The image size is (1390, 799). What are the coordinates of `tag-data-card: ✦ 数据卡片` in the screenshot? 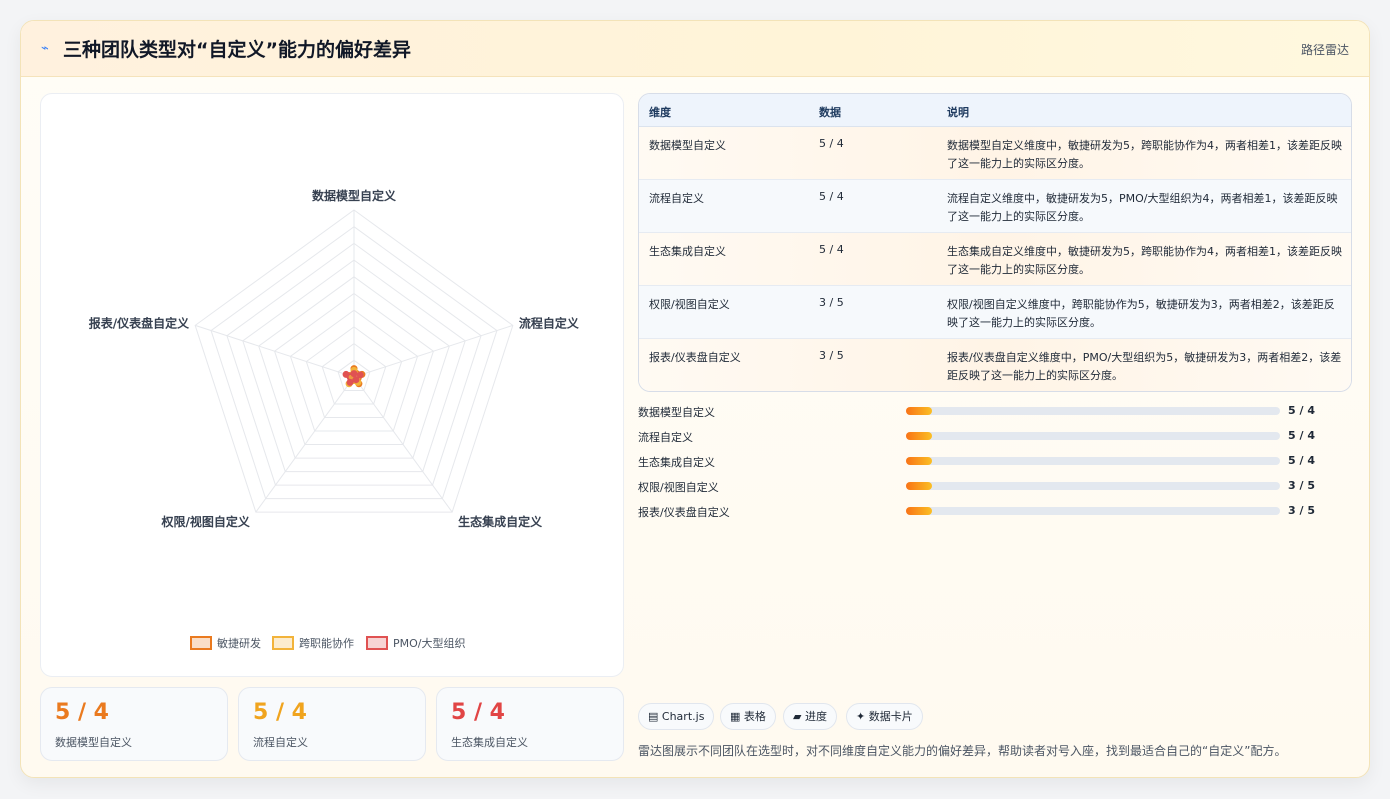 It's located at (884, 716).